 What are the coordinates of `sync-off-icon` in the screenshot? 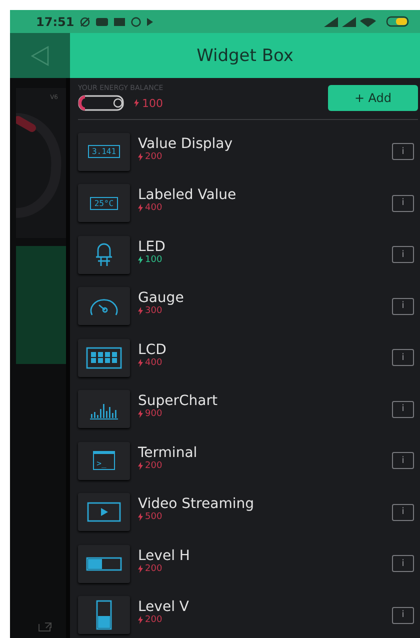 It's located at (85, 21).